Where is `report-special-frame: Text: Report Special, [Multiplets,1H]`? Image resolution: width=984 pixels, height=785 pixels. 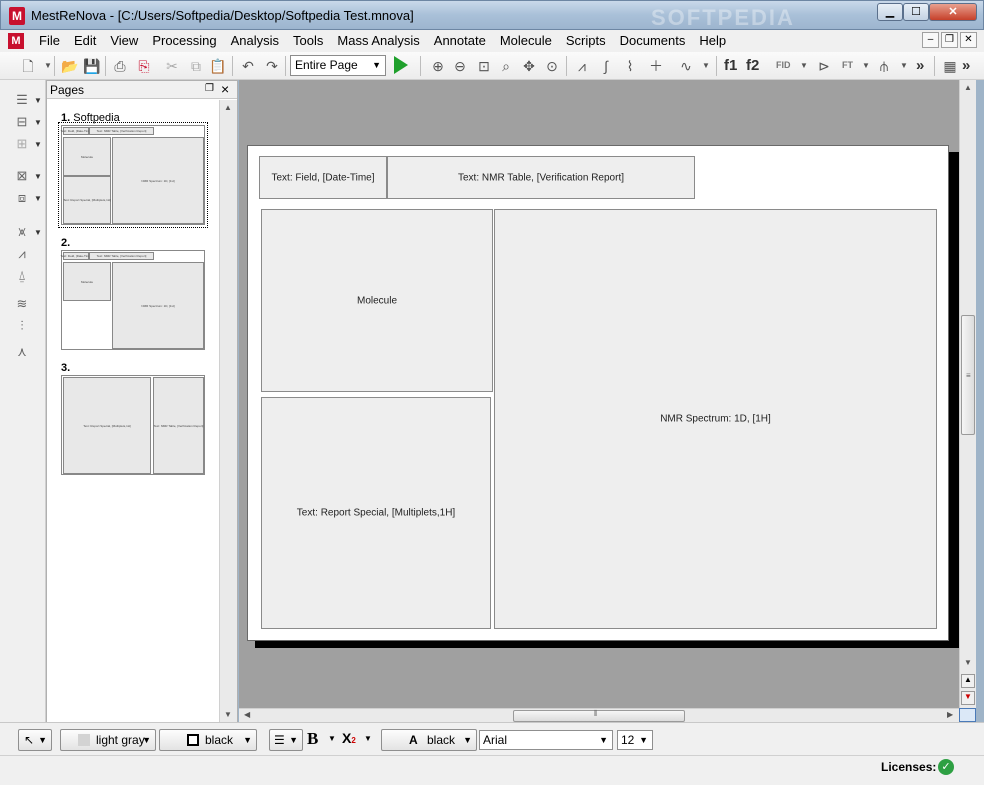
report-special-frame: Text: Report Special, [Multiplets,1H] is located at coordinates (376, 513).